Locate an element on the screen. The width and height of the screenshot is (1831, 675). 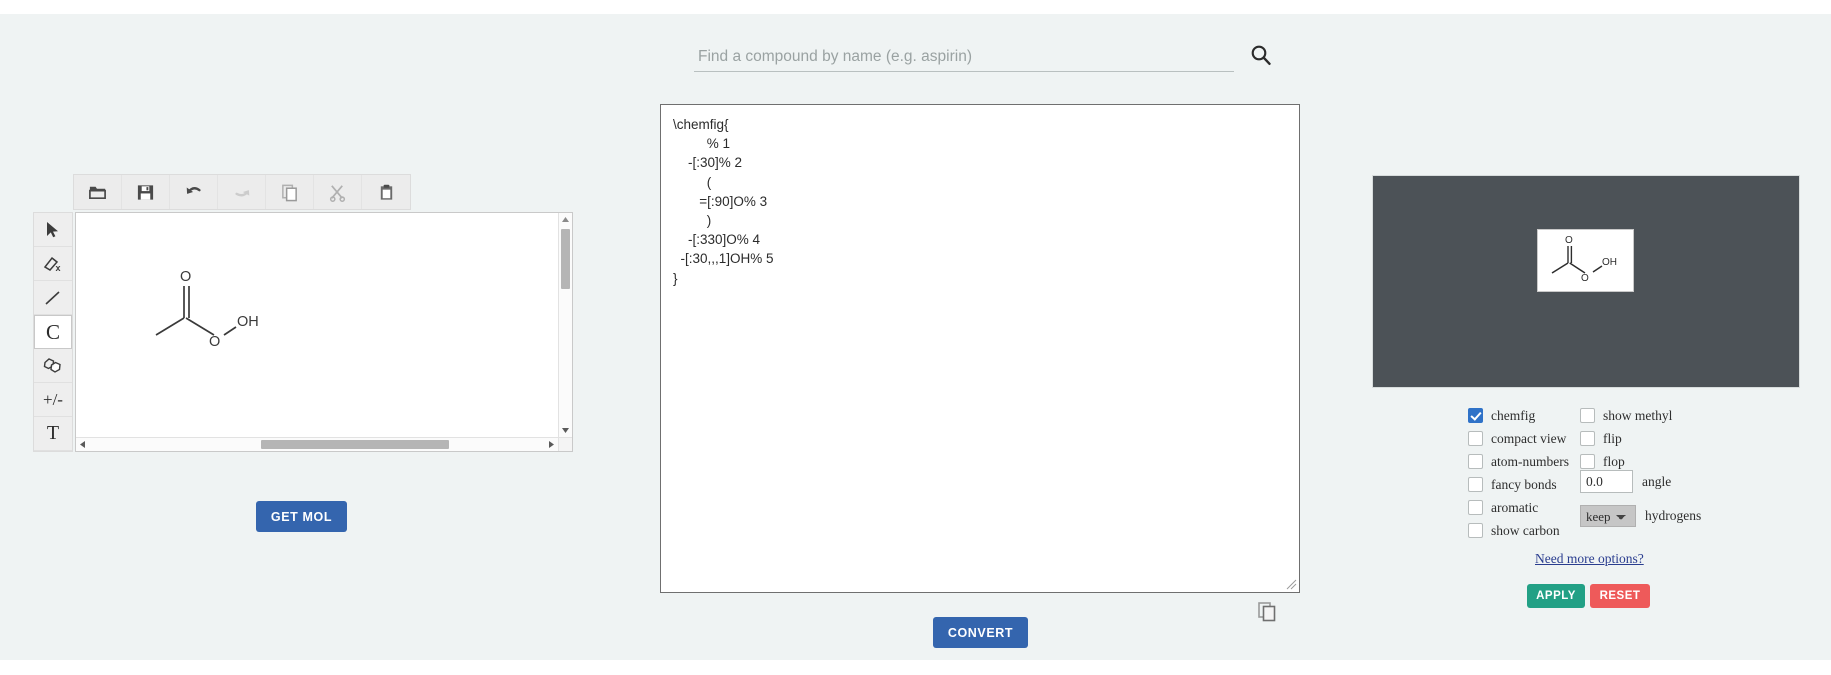
undo-icon is located at coordinates (193, 190).